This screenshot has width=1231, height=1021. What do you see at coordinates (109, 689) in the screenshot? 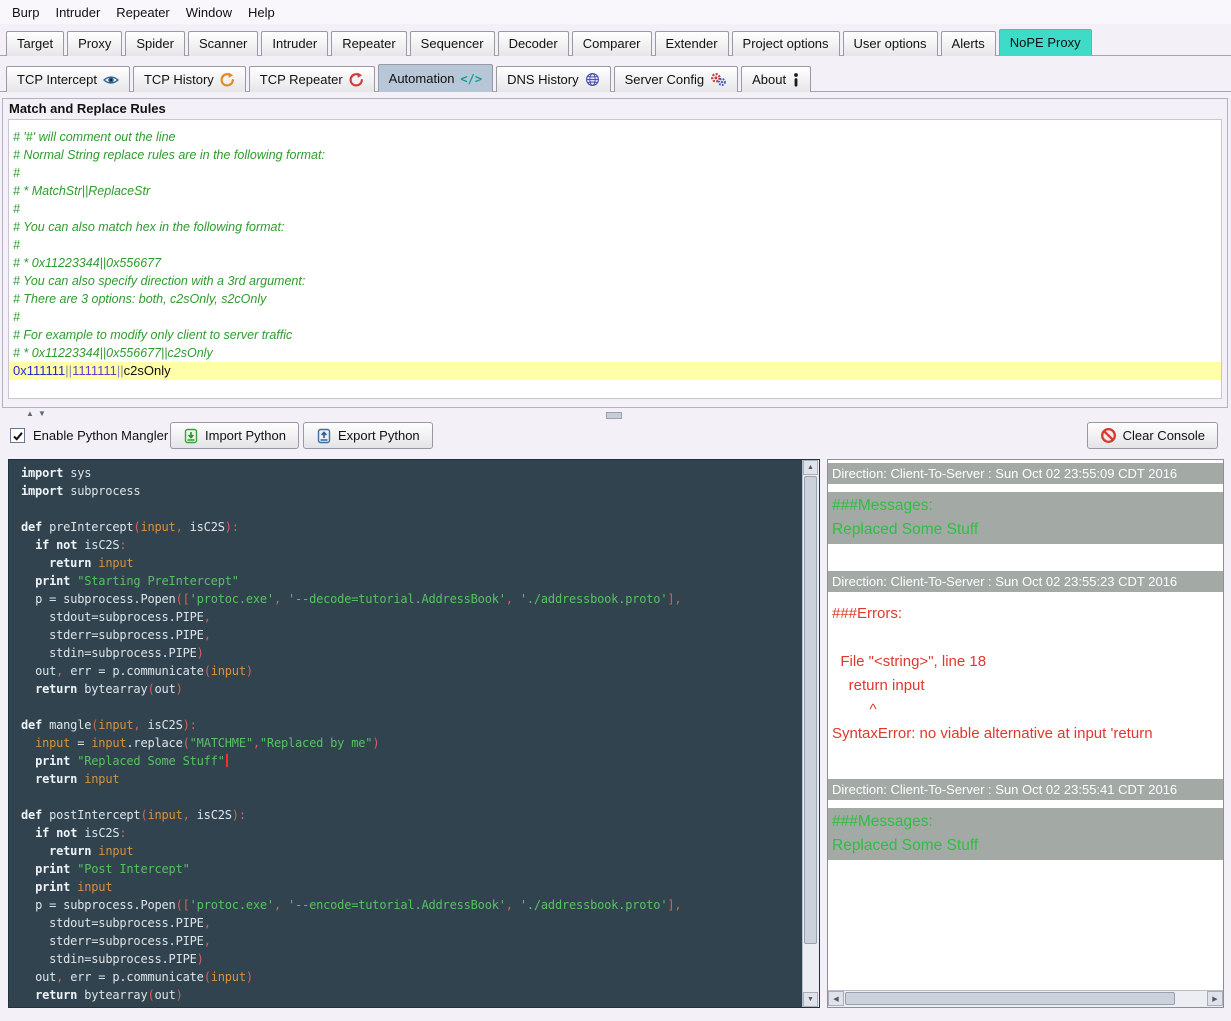
I see `code-line: return bytearray(out)` at bounding box center [109, 689].